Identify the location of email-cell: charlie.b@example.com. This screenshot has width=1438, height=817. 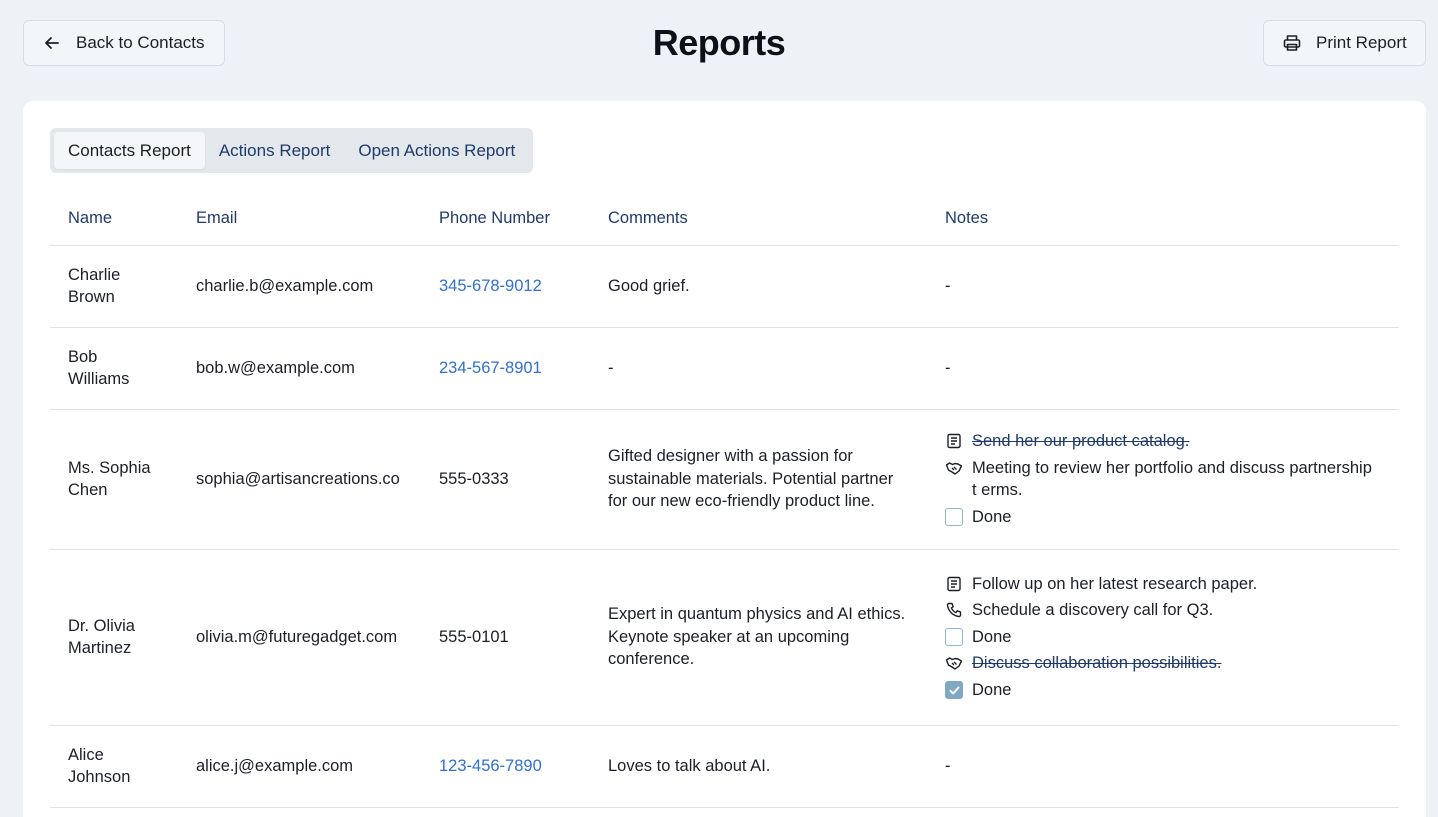
(299, 286).